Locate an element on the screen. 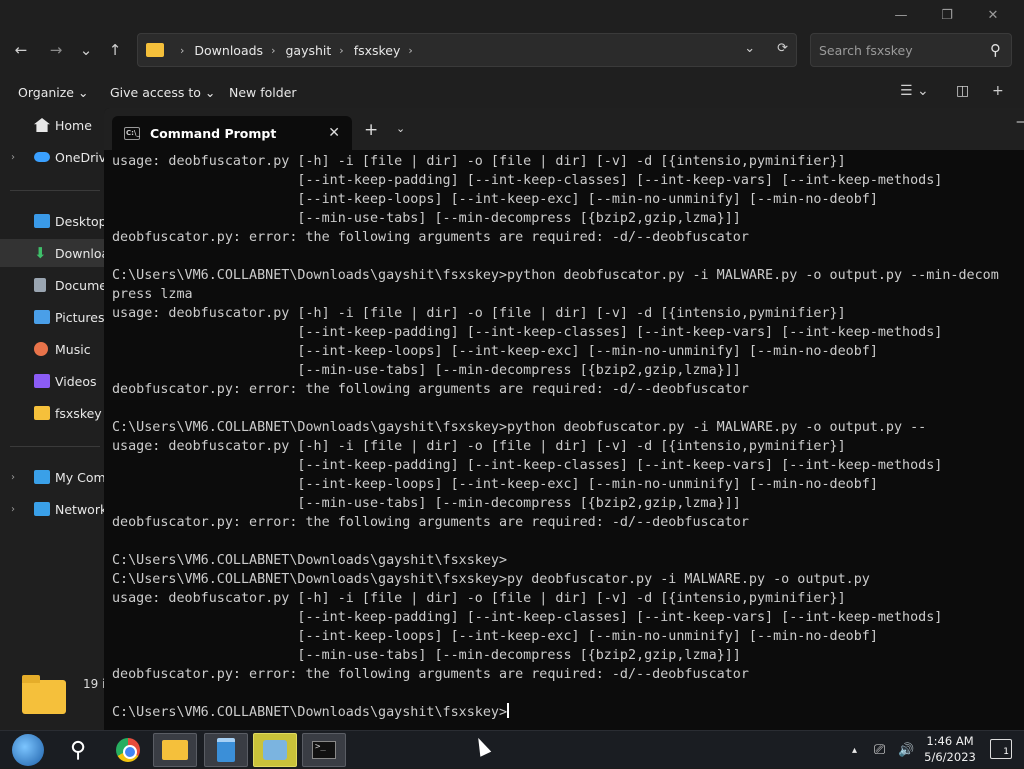  search-icon: ⚲ is located at coordinates (995, 50).